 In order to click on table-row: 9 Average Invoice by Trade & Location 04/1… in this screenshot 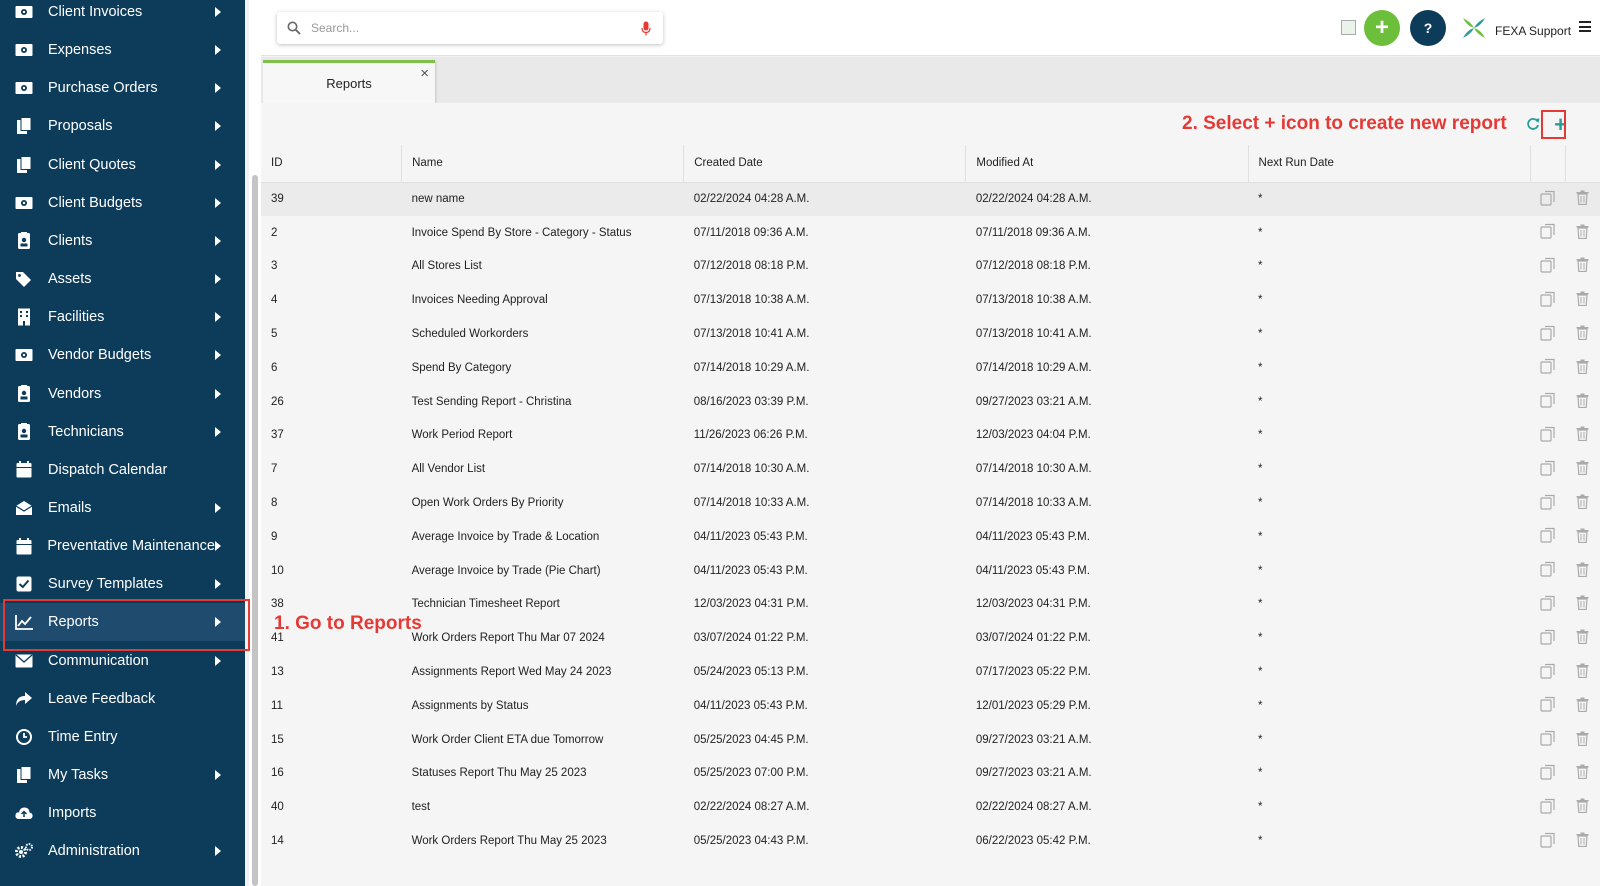, I will do `click(930, 537)`.